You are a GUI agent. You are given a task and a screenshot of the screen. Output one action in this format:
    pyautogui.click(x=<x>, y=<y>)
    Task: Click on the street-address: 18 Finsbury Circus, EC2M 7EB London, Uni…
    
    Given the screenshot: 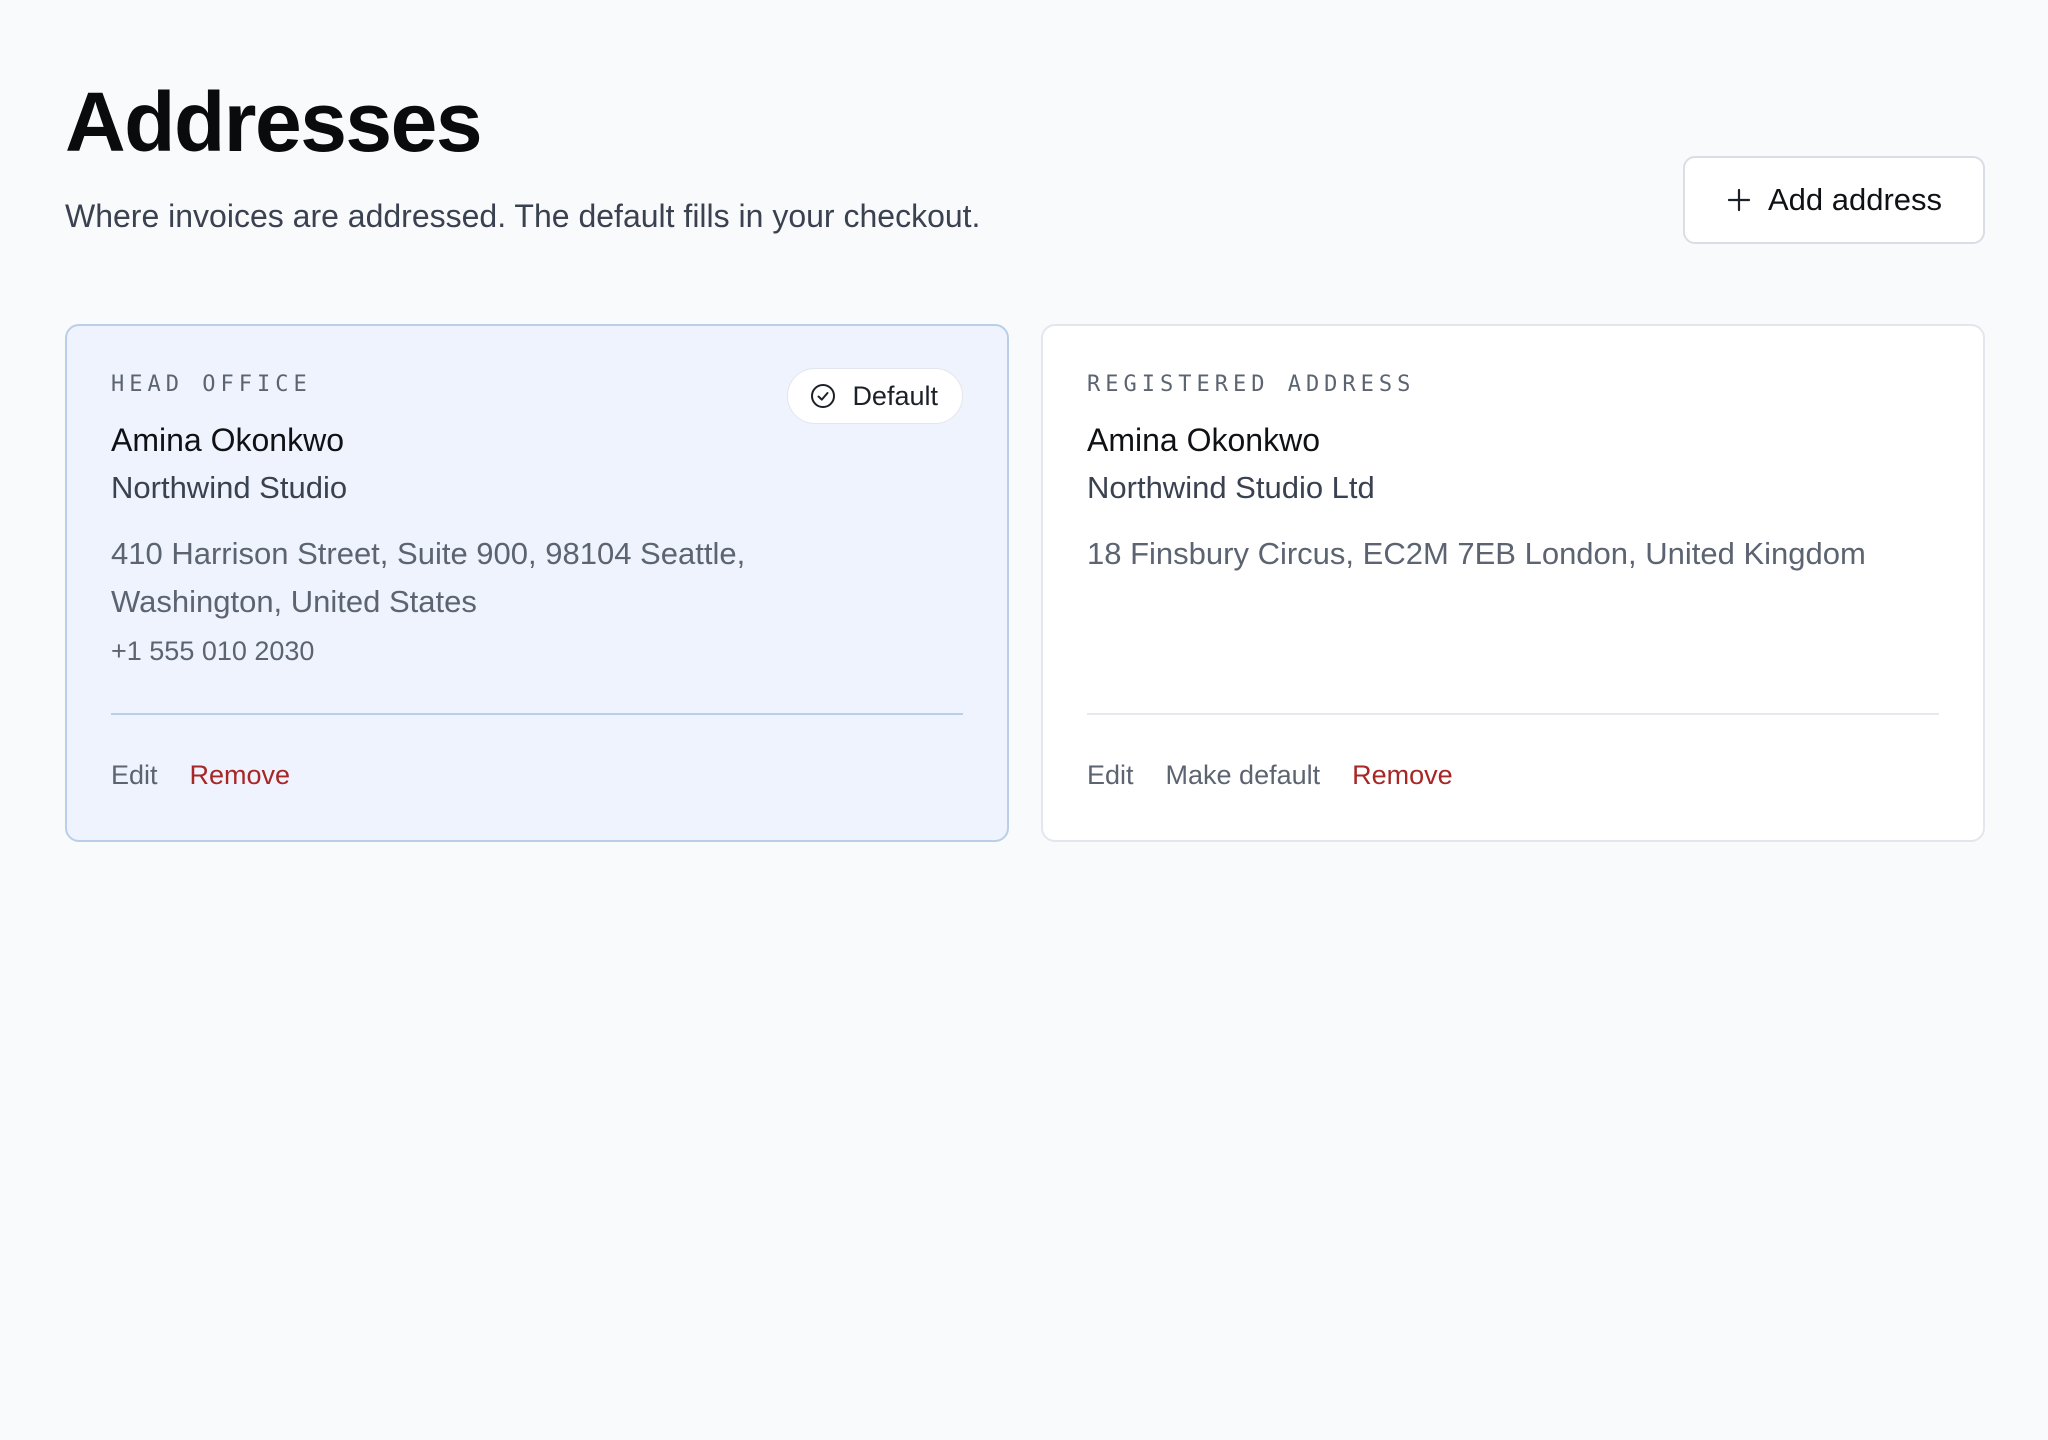 What is the action you would take?
    pyautogui.click(x=1476, y=553)
    